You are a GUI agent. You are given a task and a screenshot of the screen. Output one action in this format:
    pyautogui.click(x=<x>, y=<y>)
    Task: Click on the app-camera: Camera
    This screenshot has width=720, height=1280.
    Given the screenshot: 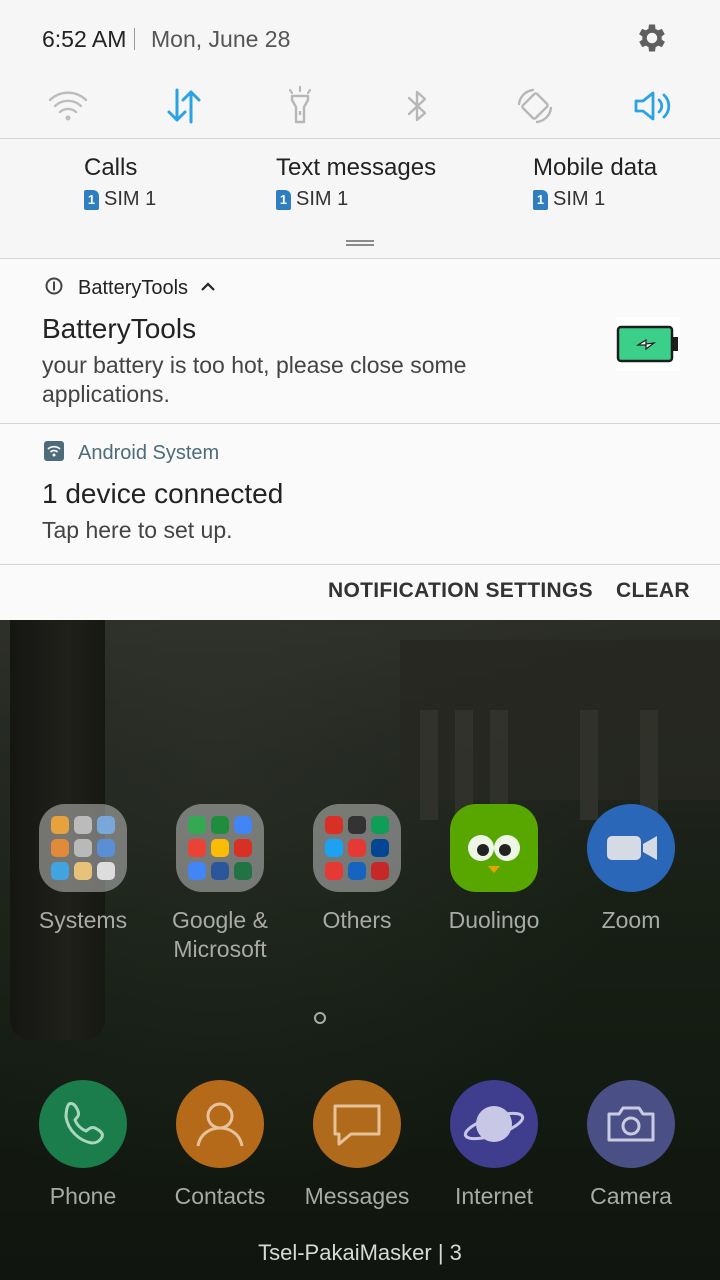 What is the action you would take?
    pyautogui.click(x=631, y=1145)
    